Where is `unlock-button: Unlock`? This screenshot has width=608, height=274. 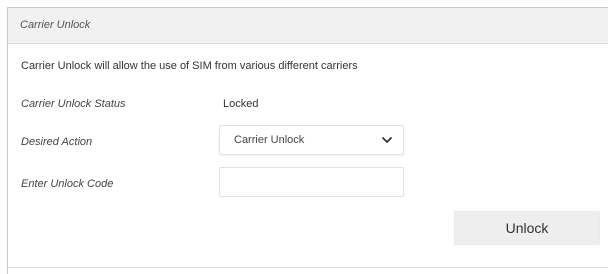
unlock-button: Unlock is located at coordinates (527, 228).